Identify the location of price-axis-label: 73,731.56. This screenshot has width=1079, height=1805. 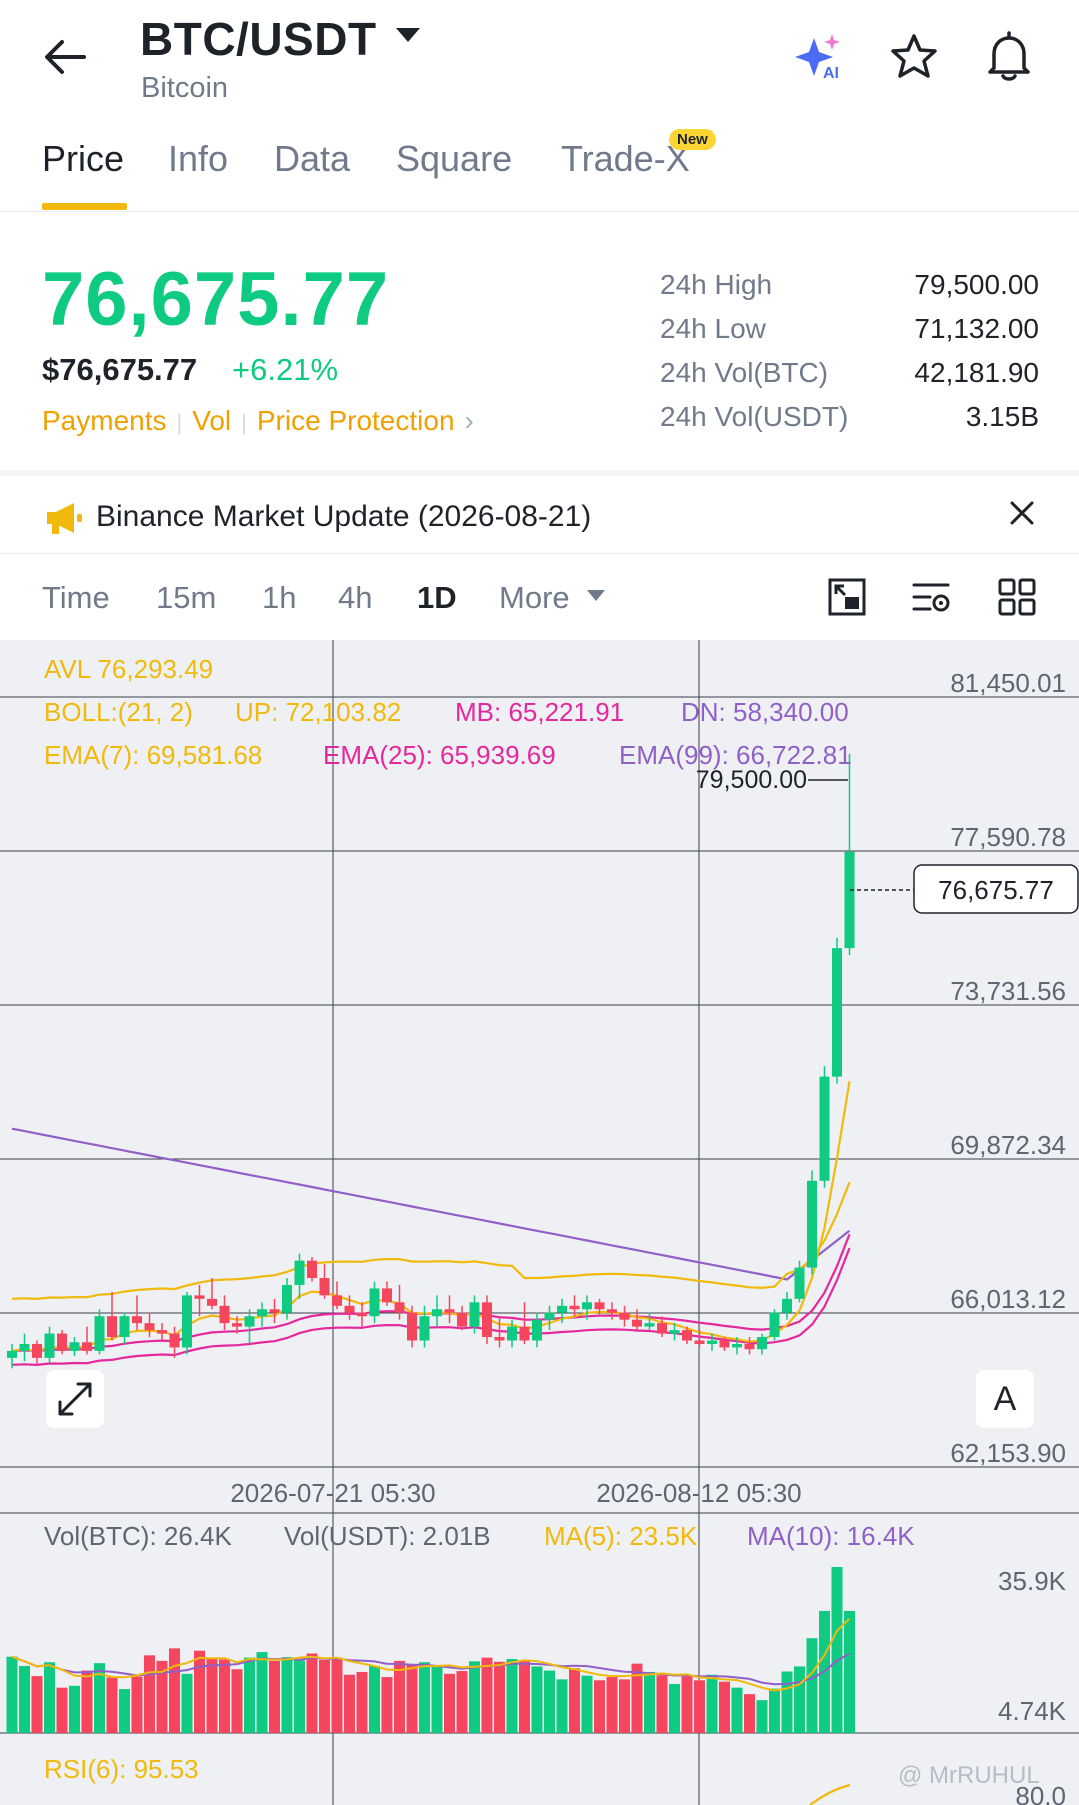
(1008, 991).